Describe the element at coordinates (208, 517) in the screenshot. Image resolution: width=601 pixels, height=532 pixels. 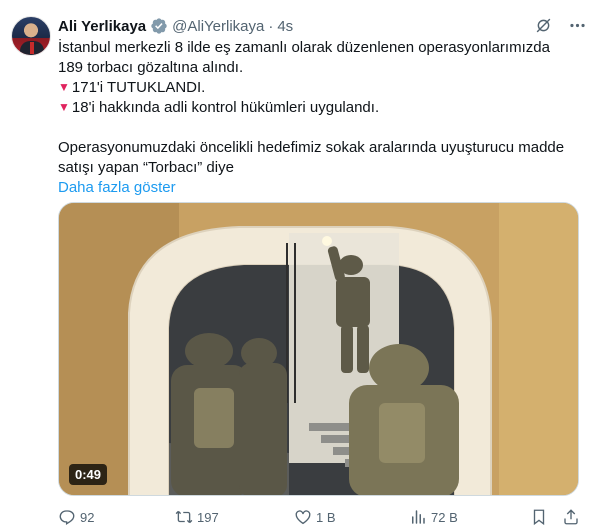
I see `repost-count: 197` at that location.